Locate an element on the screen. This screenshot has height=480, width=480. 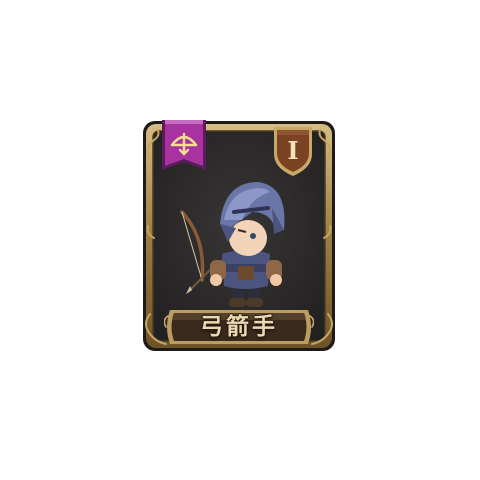
unit-name: 弓箭手 is located at coordinates (239, 327).